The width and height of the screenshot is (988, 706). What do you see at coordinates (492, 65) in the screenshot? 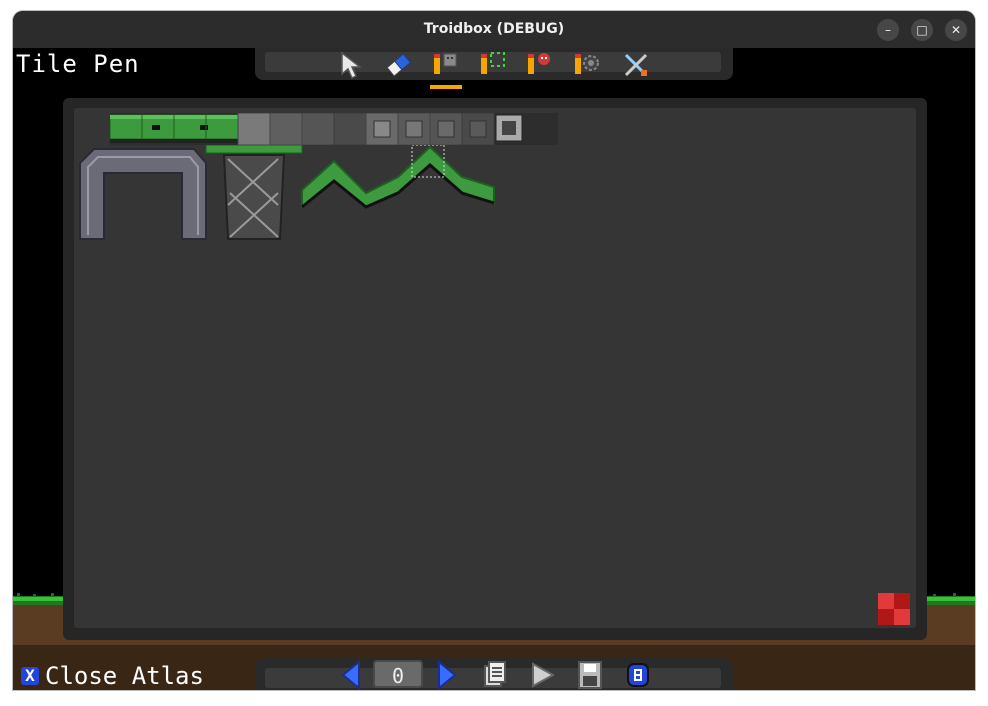
I see `tile-select-pen-icon` at bounding box center [492, 65].